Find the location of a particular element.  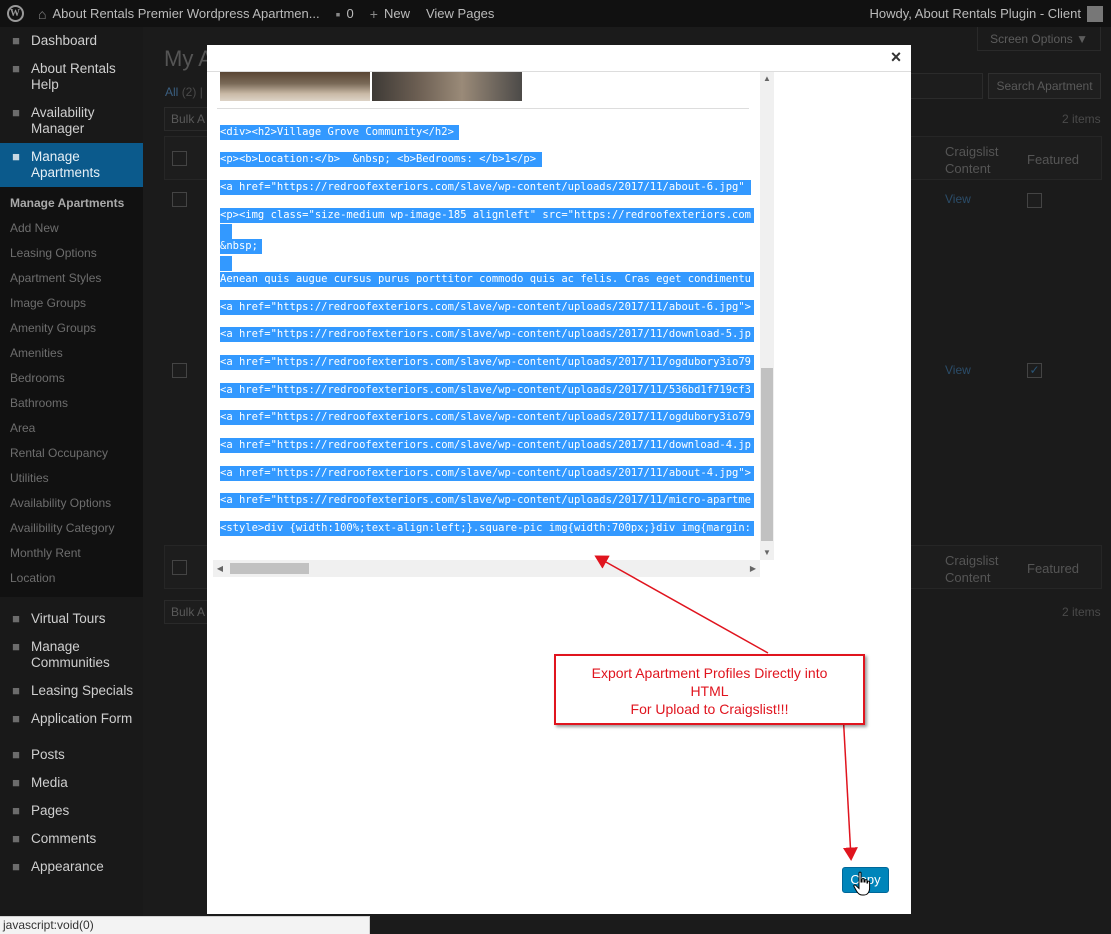

submenu-item-leasing-options: Leasing Options is located at coordinates (71, 253).